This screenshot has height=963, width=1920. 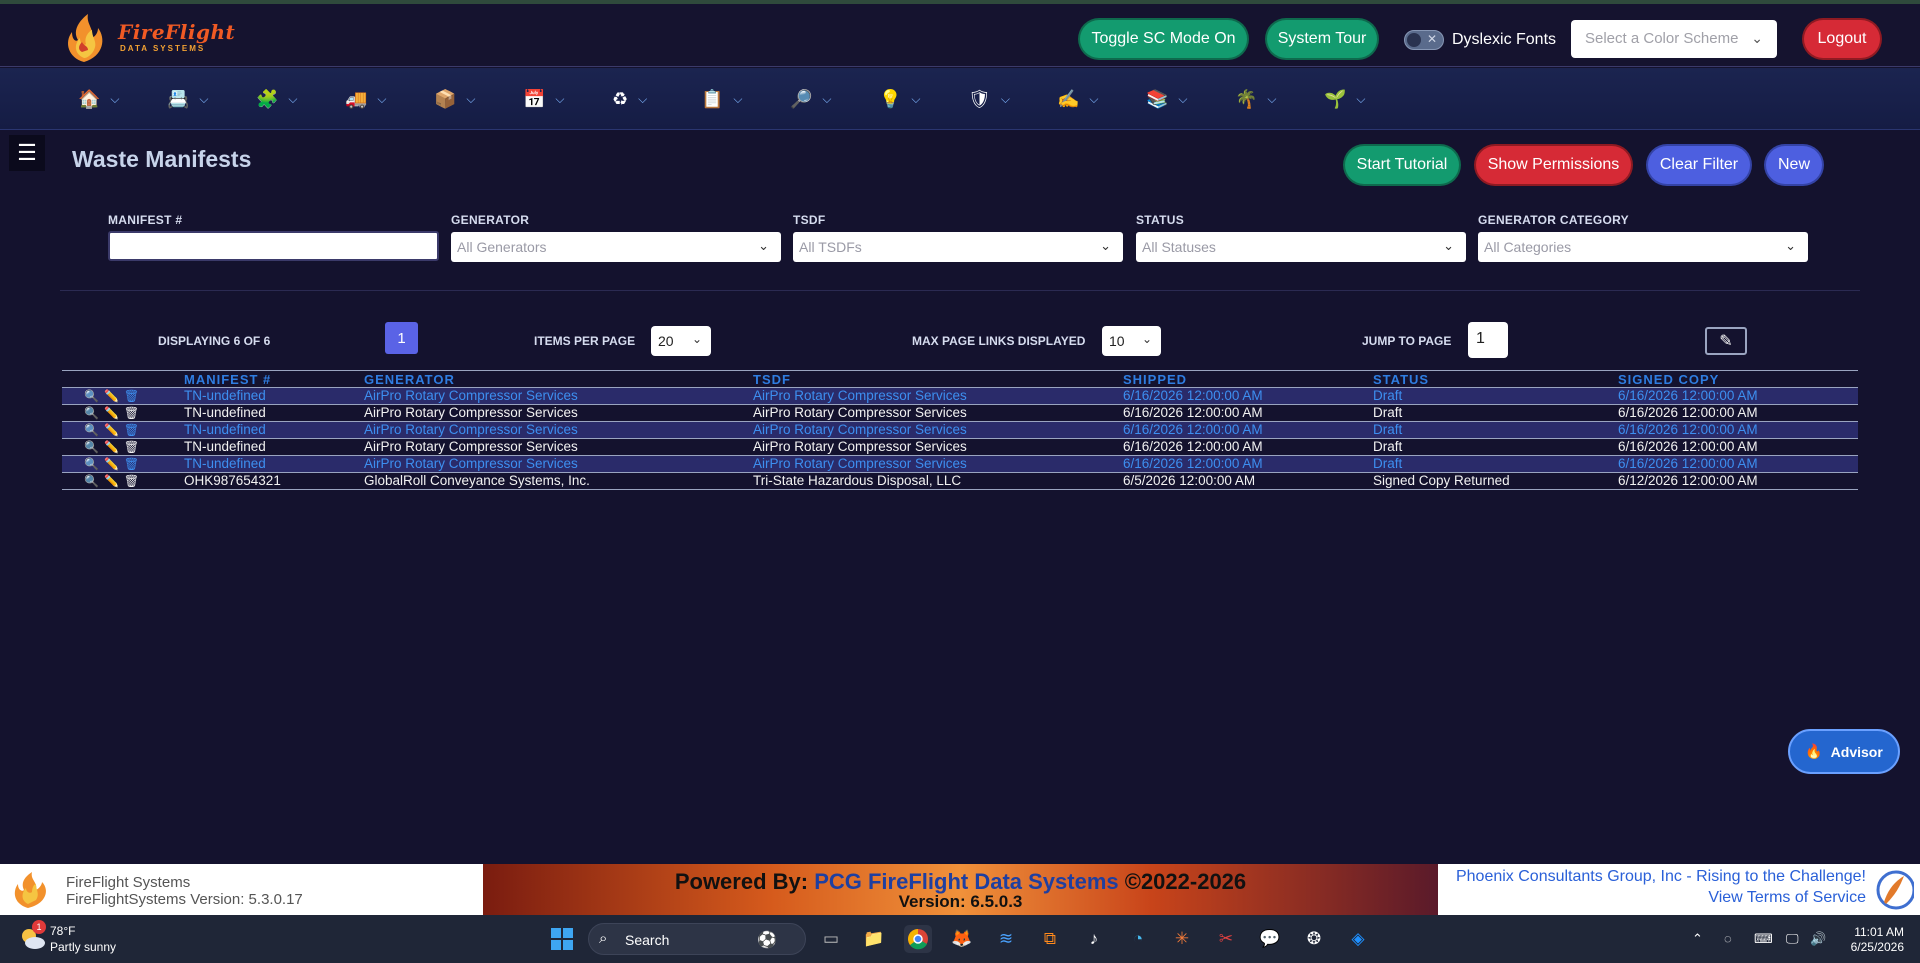 What do you see at coordinates (1358, 939) in the screenshot?
I see `app-icon: ◈` at bounding box center [1358, 939].